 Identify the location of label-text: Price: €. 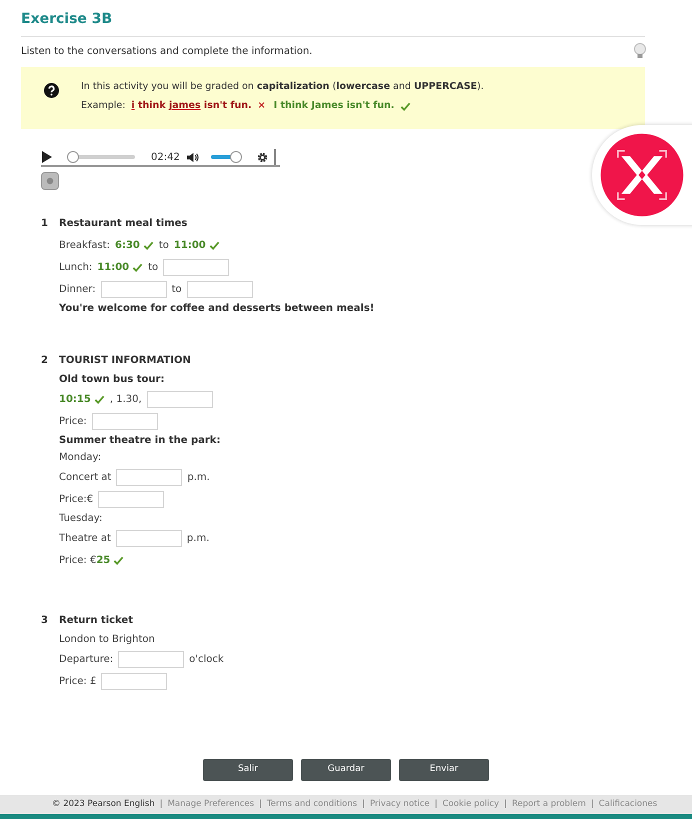
(77, 561).